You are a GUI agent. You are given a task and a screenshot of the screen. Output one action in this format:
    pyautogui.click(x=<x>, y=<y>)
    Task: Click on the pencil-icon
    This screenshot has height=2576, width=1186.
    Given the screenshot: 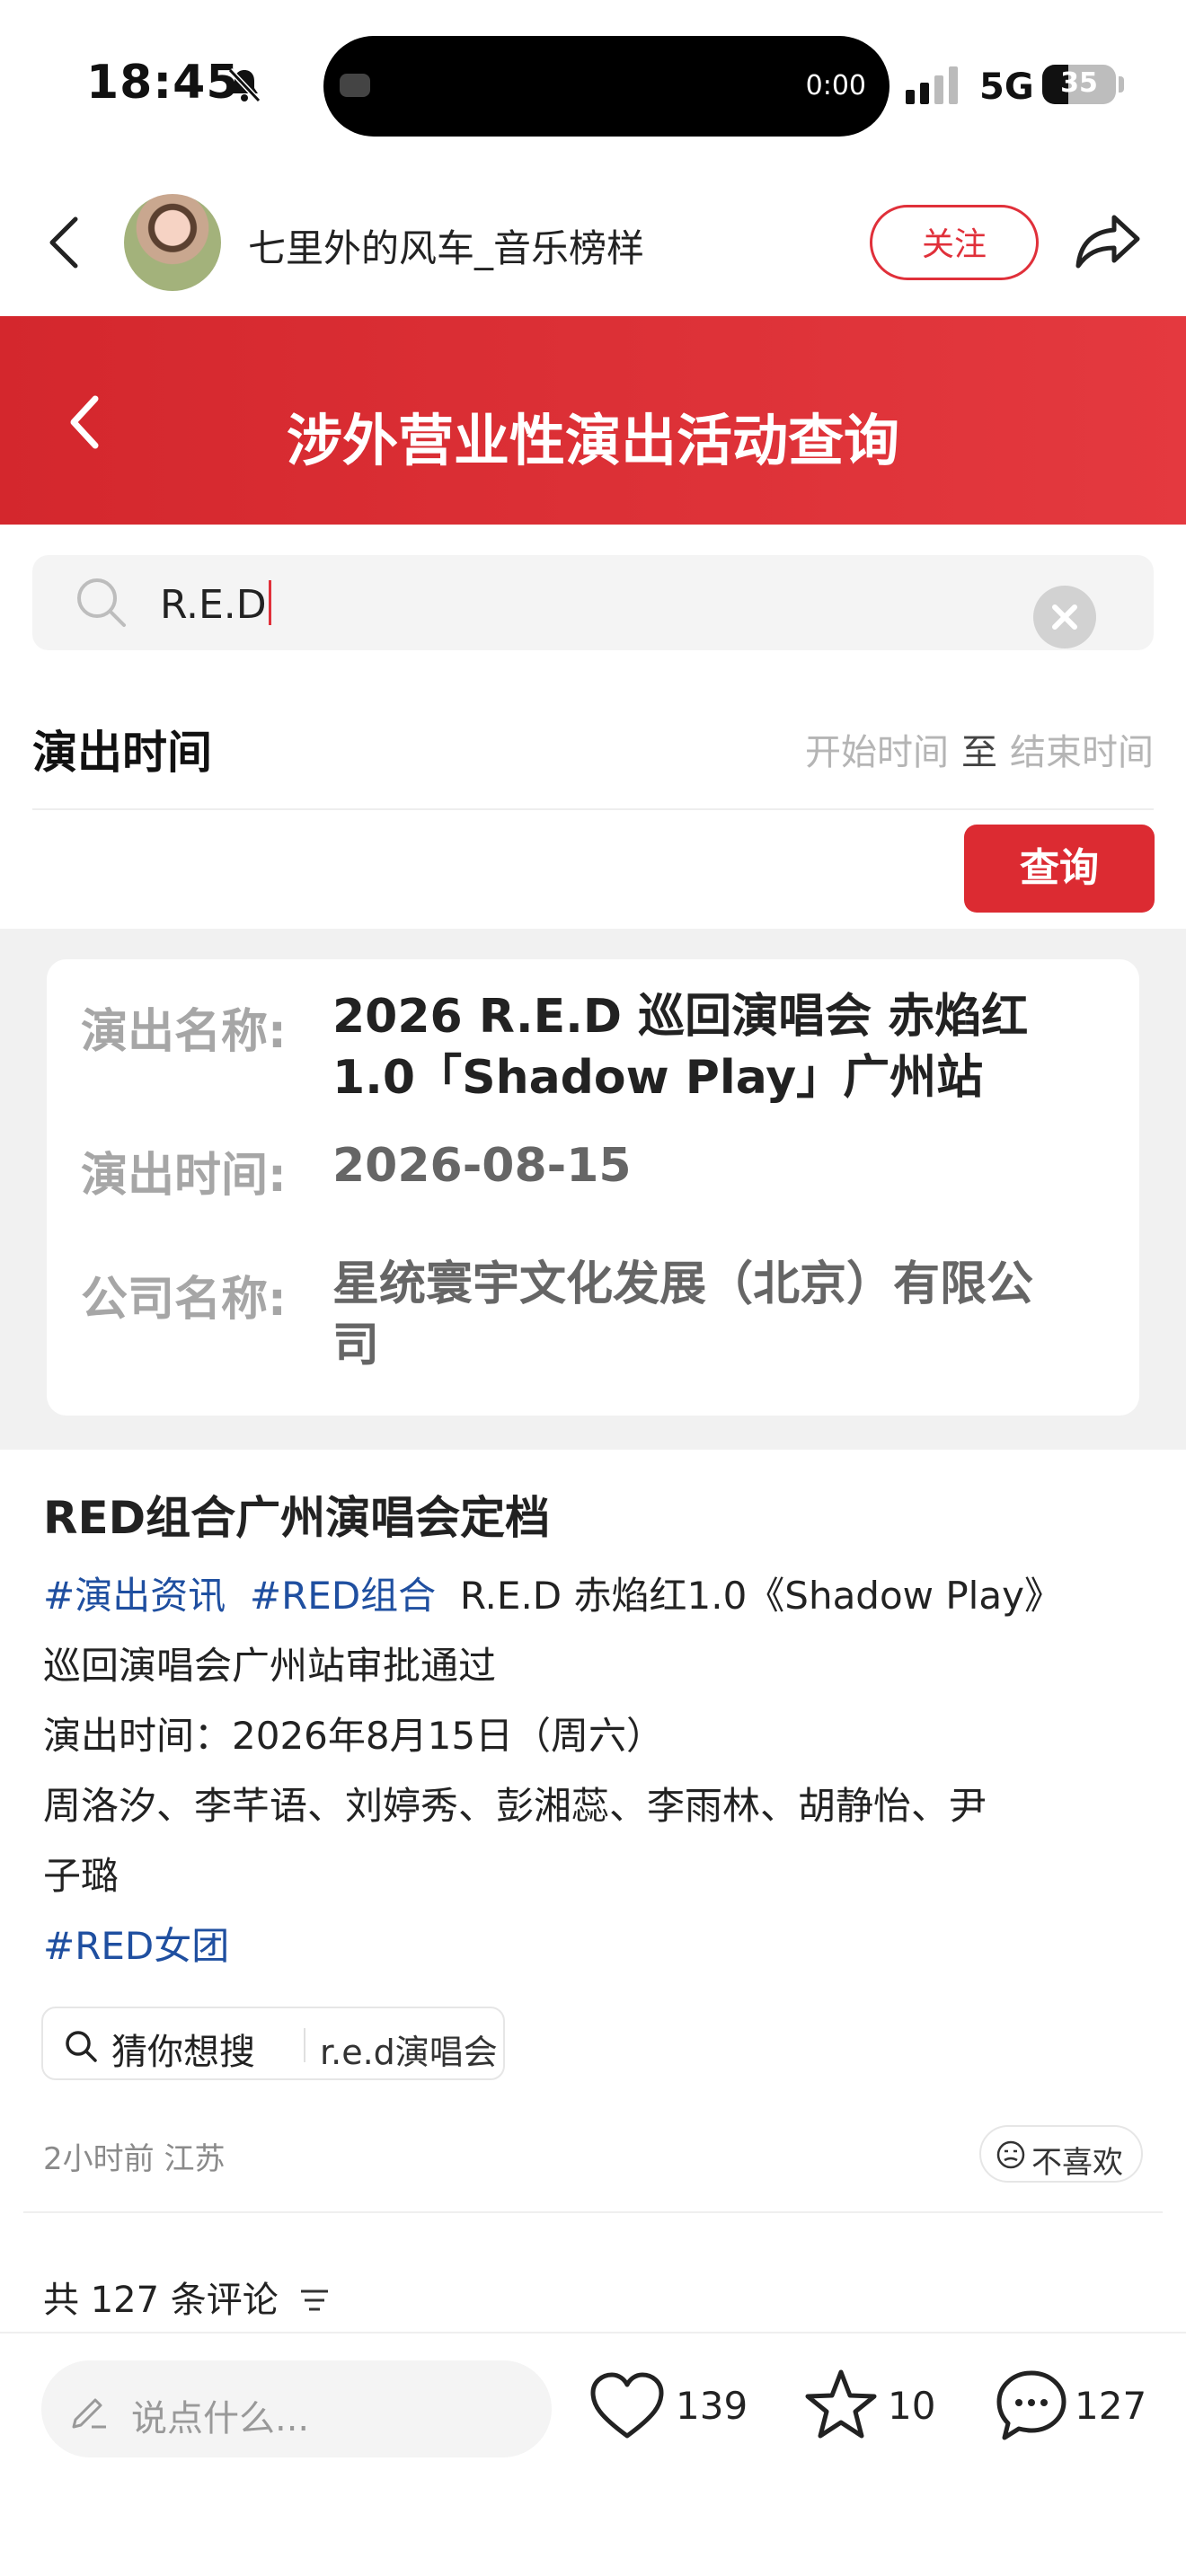 What is the action you would take?
    pyautogui.click(x=89, y=2408)
    